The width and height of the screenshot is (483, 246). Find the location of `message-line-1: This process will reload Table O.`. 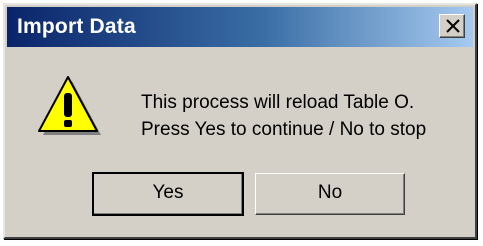

message-line-1: This process will reload Table O. is located at coordinates (278, 102).